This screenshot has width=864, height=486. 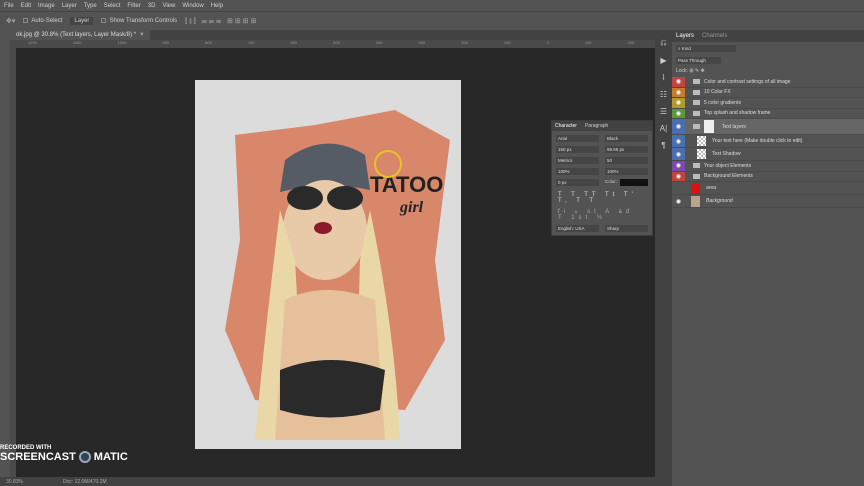 I want to click on layer-row: ◉ Text Shadow, so click(x=768, y=154).